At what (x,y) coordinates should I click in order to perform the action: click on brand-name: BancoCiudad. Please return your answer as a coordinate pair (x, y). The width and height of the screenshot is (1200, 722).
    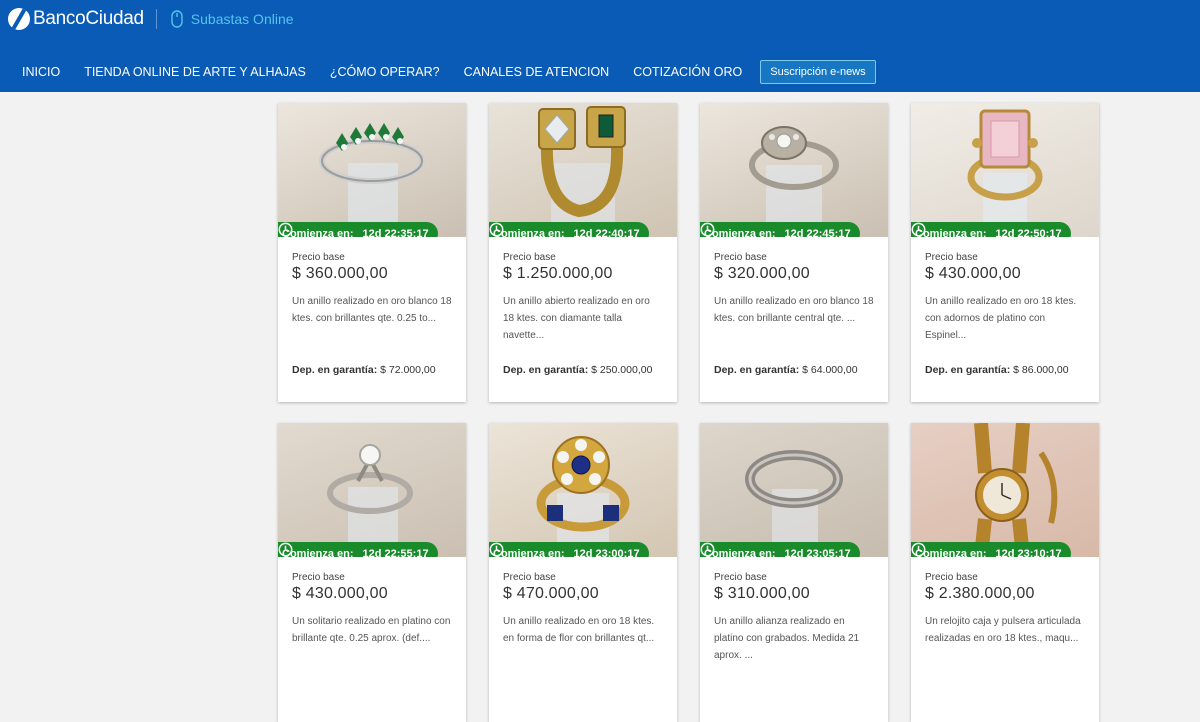
    Looking at the image, I should click on (88, 19).